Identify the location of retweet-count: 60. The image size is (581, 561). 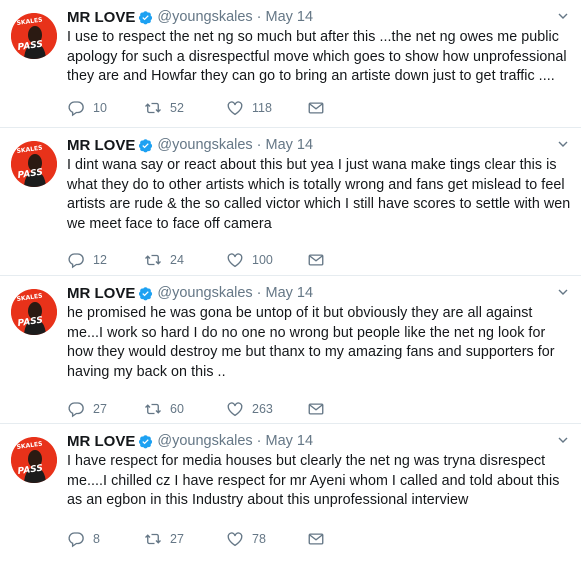
(177, 409).